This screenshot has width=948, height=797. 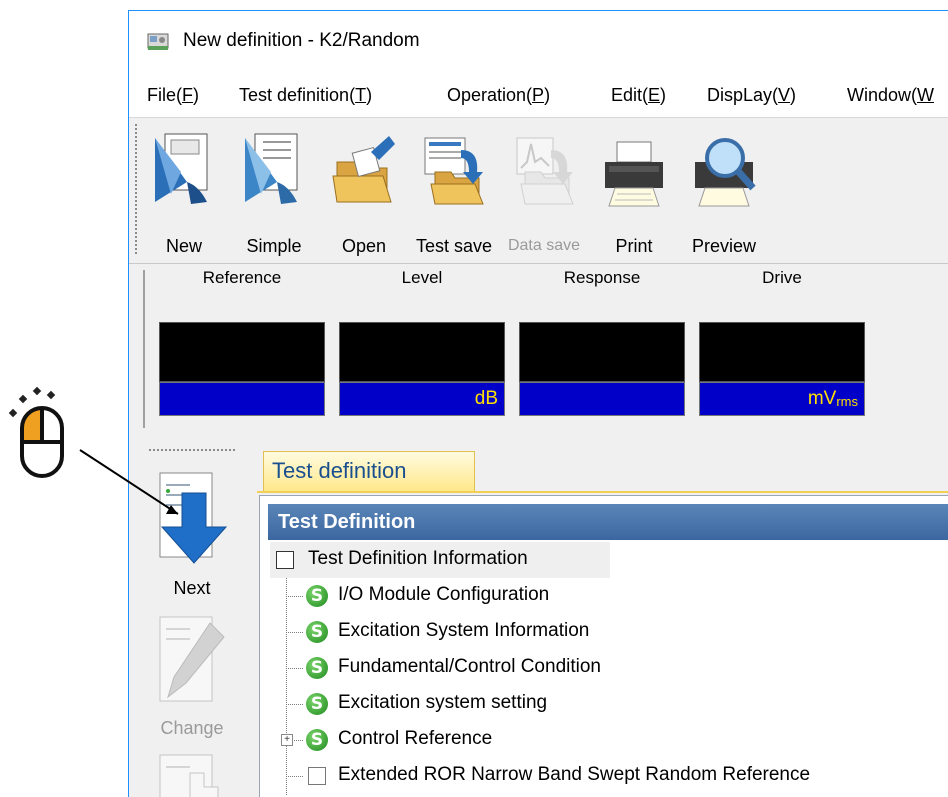 I want to click on tree-item-label: Test Definition Information, so click(x=418, y=558).